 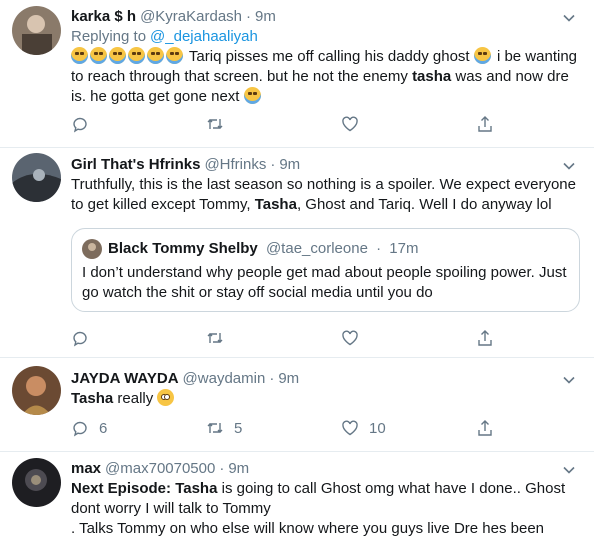 I want to click on bold-keyword: tasha, so click(x=432, y=76).